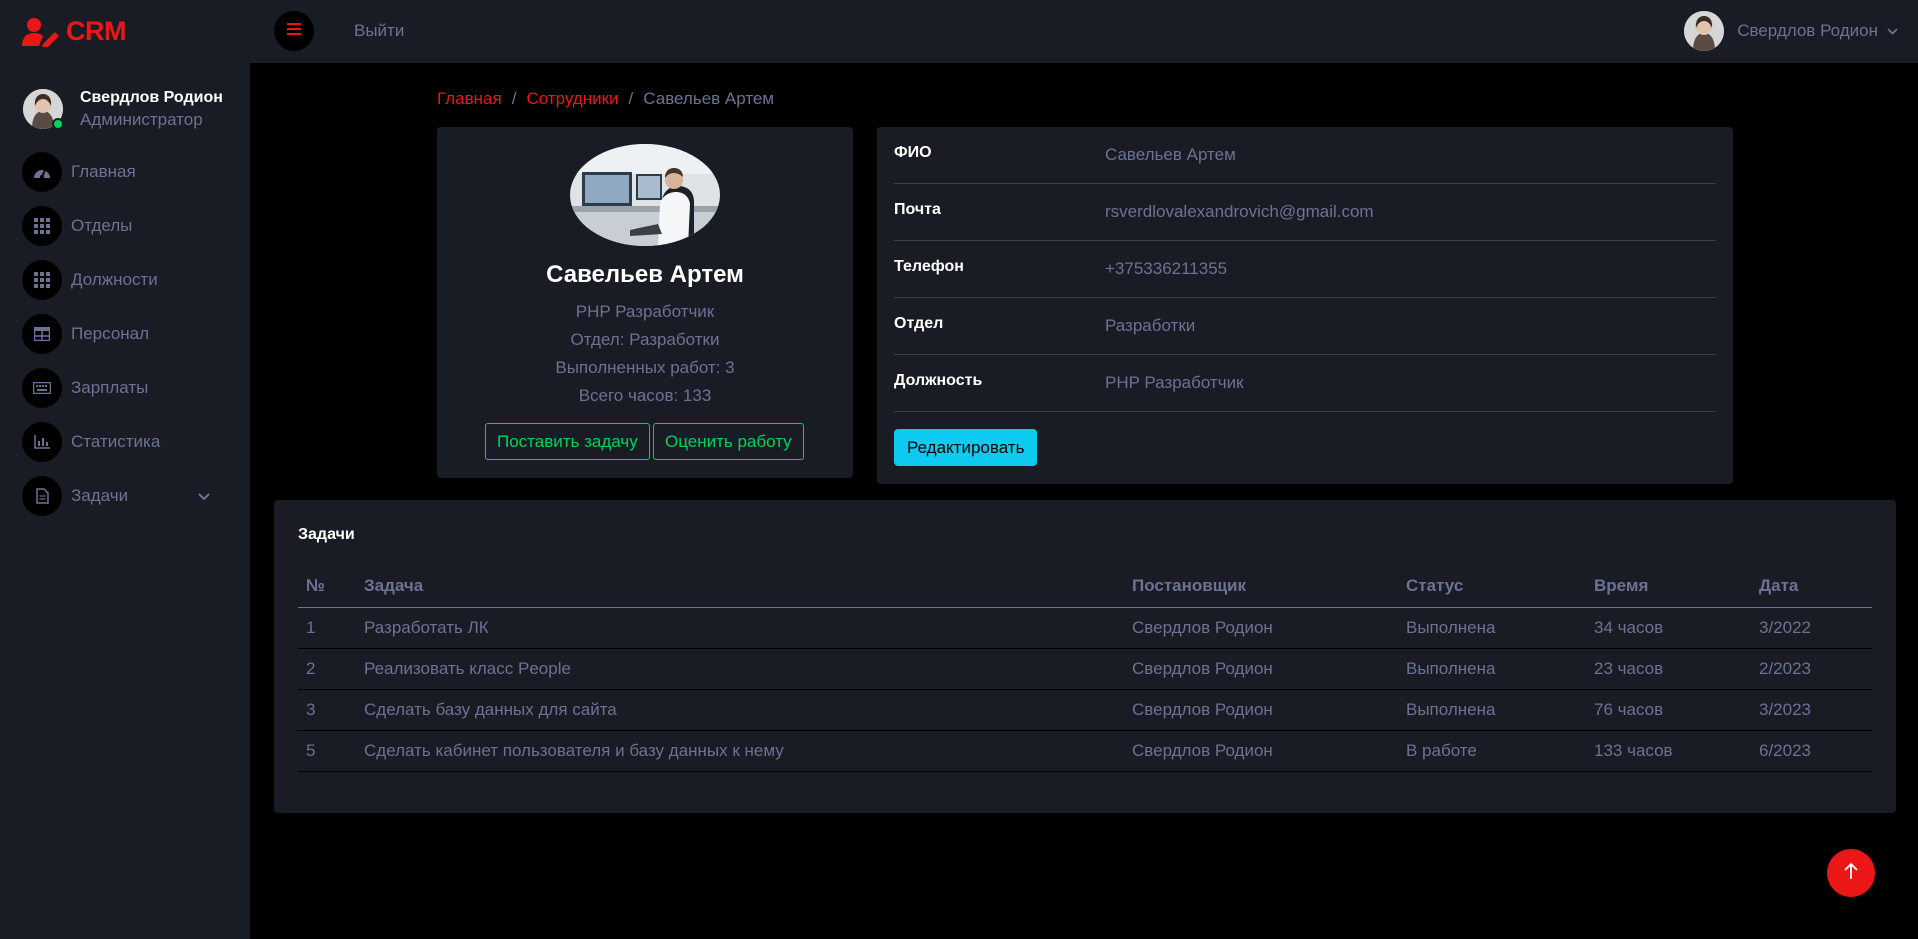 This screenshot has height=939, width=1918. Describe the element at coordinates (1811, 628) in the screenshot. I see `table-cell: 3/2022` at that location.